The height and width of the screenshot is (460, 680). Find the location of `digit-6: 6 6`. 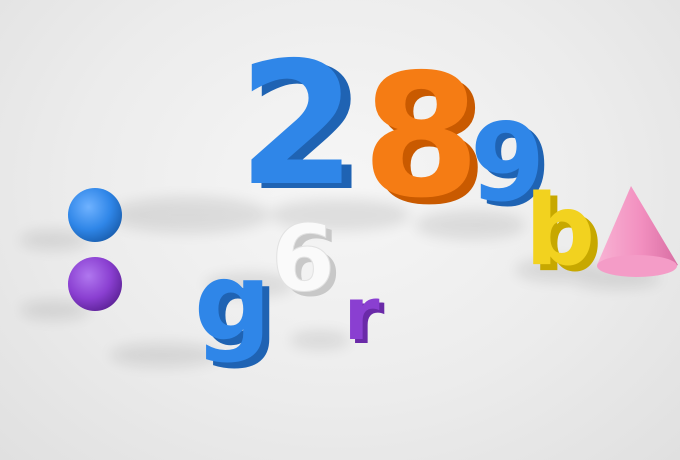

digit-6: 6 6 is located at coordinates (306, 261).